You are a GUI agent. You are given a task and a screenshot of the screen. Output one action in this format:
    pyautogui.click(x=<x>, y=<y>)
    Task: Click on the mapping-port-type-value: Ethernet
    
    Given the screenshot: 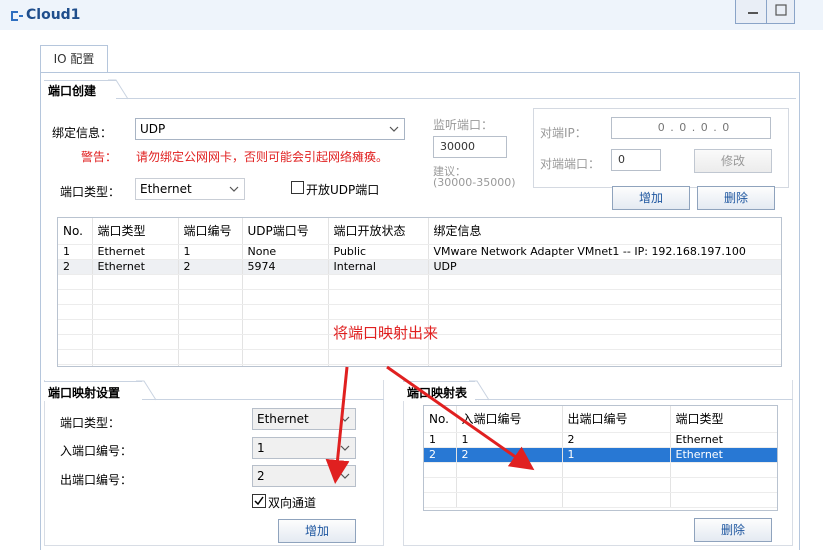 What is the action you would take?
    pyautogui.click(x=283, y=419)
    